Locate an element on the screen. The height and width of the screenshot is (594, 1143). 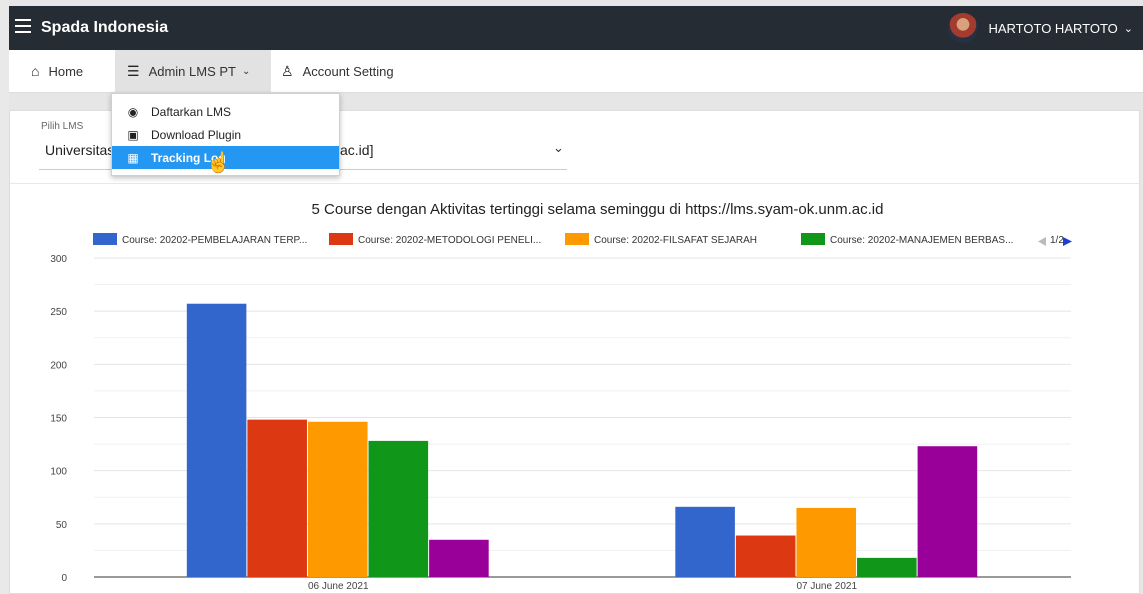
nav-home: ⌂ Home is located at coordinates (62, 71).